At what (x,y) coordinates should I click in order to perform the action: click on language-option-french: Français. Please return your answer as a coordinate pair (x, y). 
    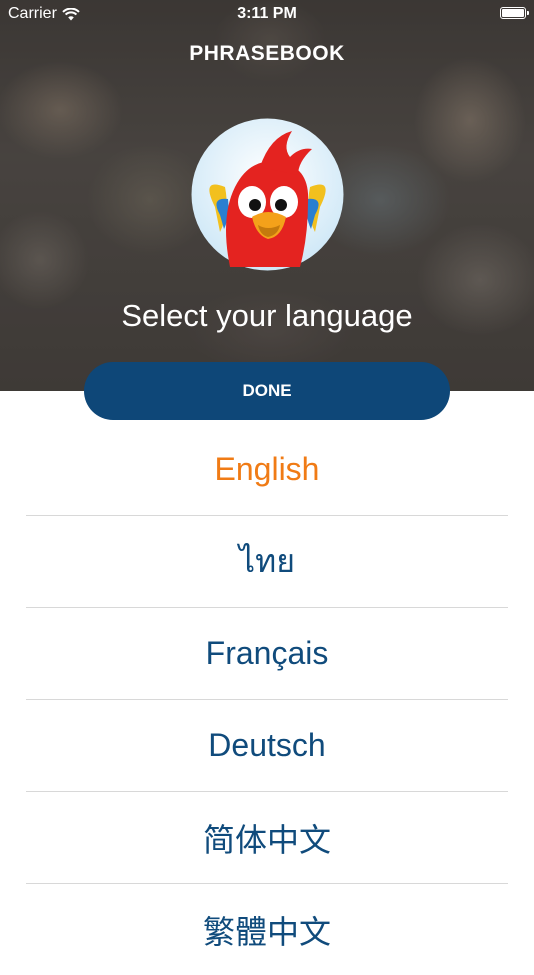
    Looking at the image, I should click on (267, 653).